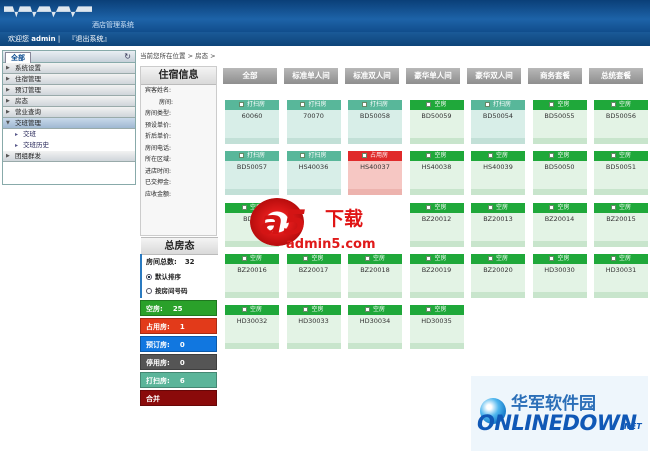 The height and width of the screenshot is (455, 650). What do you see at coordinates (69, 134) in the screenshot?
I see `sidebar-subitem-shift: 交班` at bounding box center [69, 134].